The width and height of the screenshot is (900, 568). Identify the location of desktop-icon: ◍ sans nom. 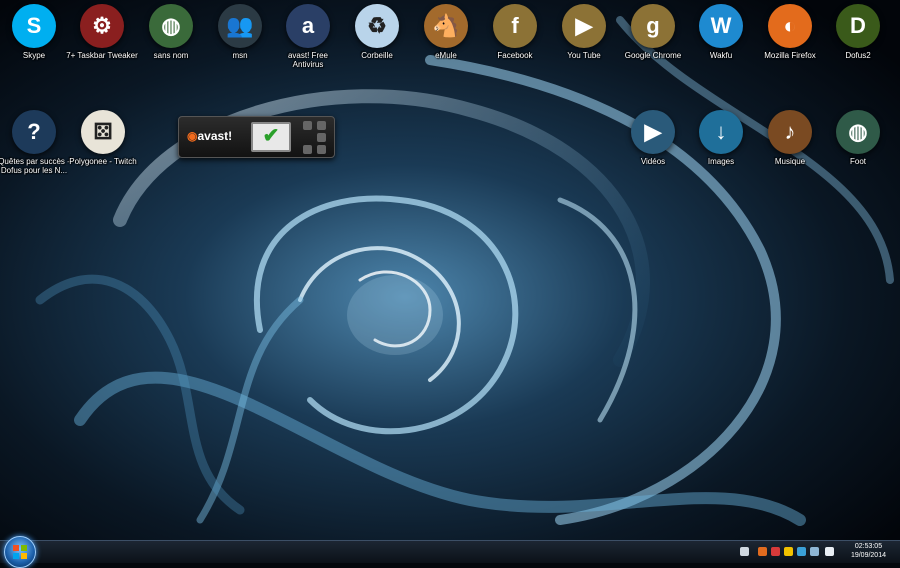
(171, 32).